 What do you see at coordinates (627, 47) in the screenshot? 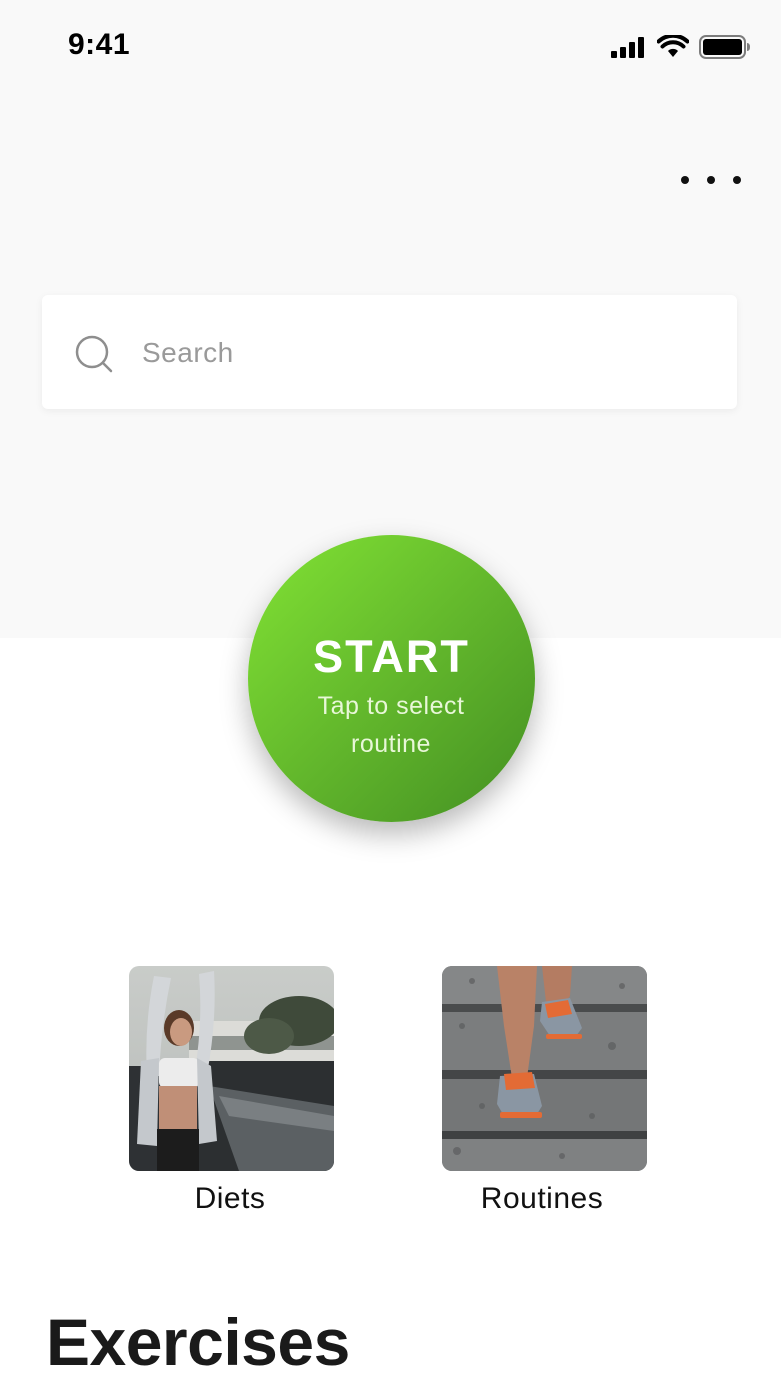
I see `signal-icon` at bounding box center [627, 47].